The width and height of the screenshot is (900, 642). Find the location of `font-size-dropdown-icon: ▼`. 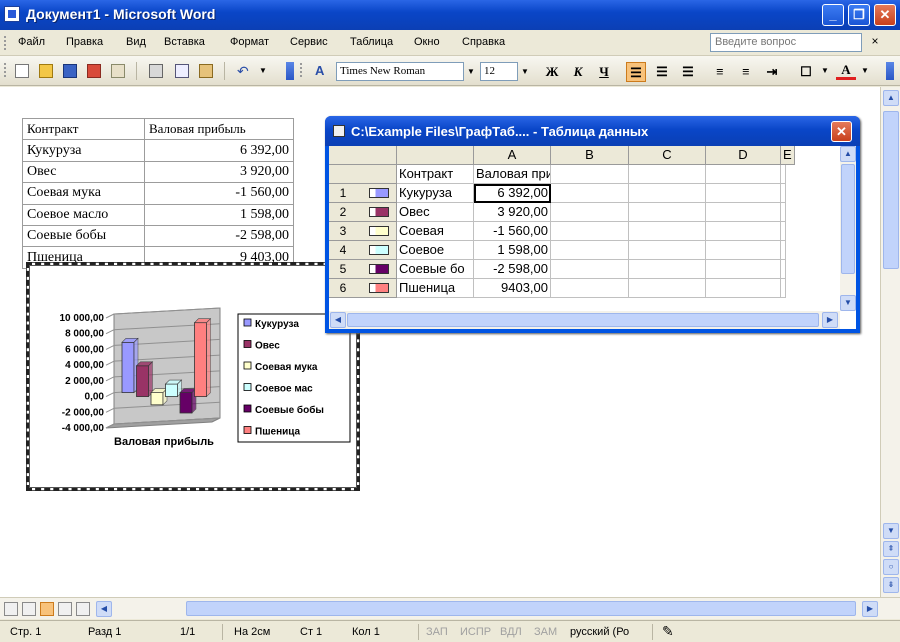

font-size-dropdown-icon: ▼ is located at coordinates (525, 71).